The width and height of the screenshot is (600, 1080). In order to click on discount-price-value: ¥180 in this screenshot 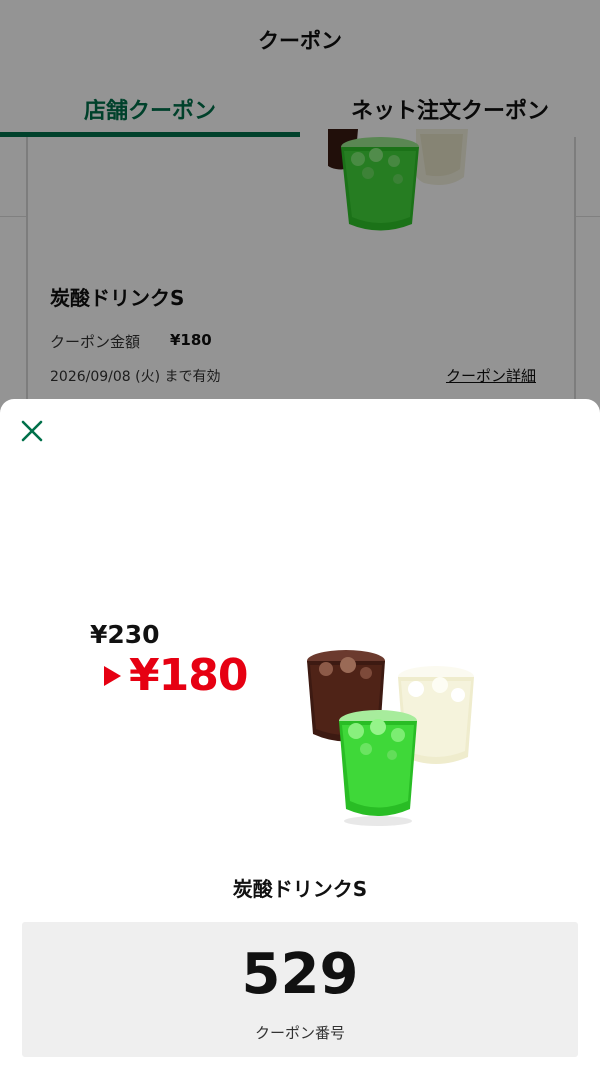, I will do `click(188, 675)`.